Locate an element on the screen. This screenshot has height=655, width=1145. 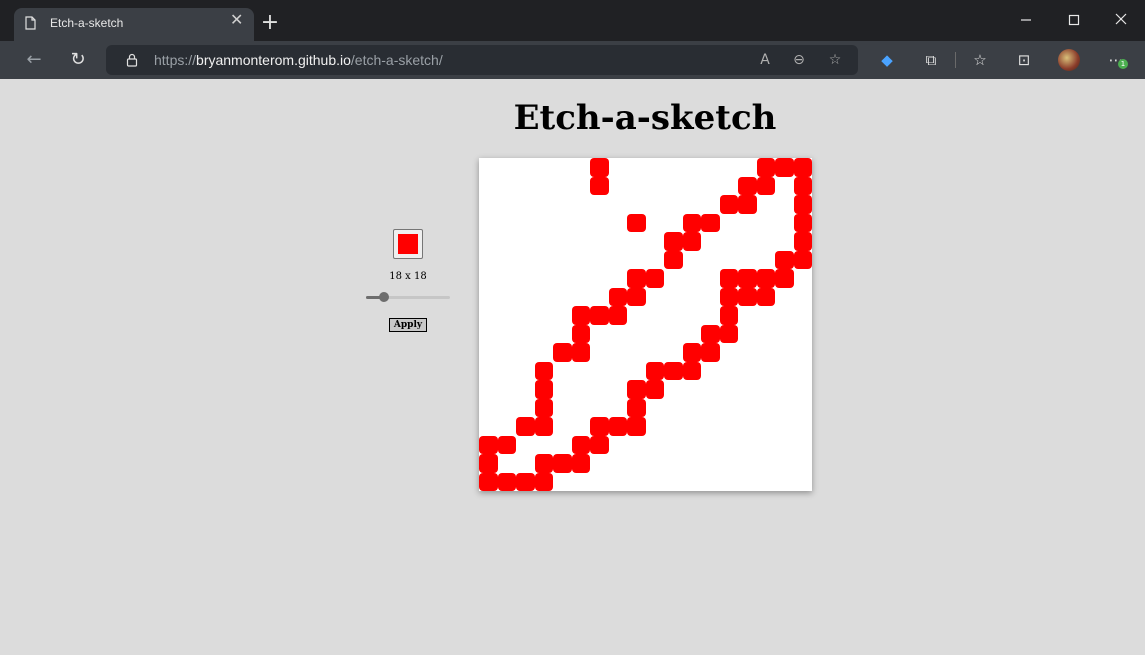
extensions-icon: ⧉ is located at coordinates (931, 60).